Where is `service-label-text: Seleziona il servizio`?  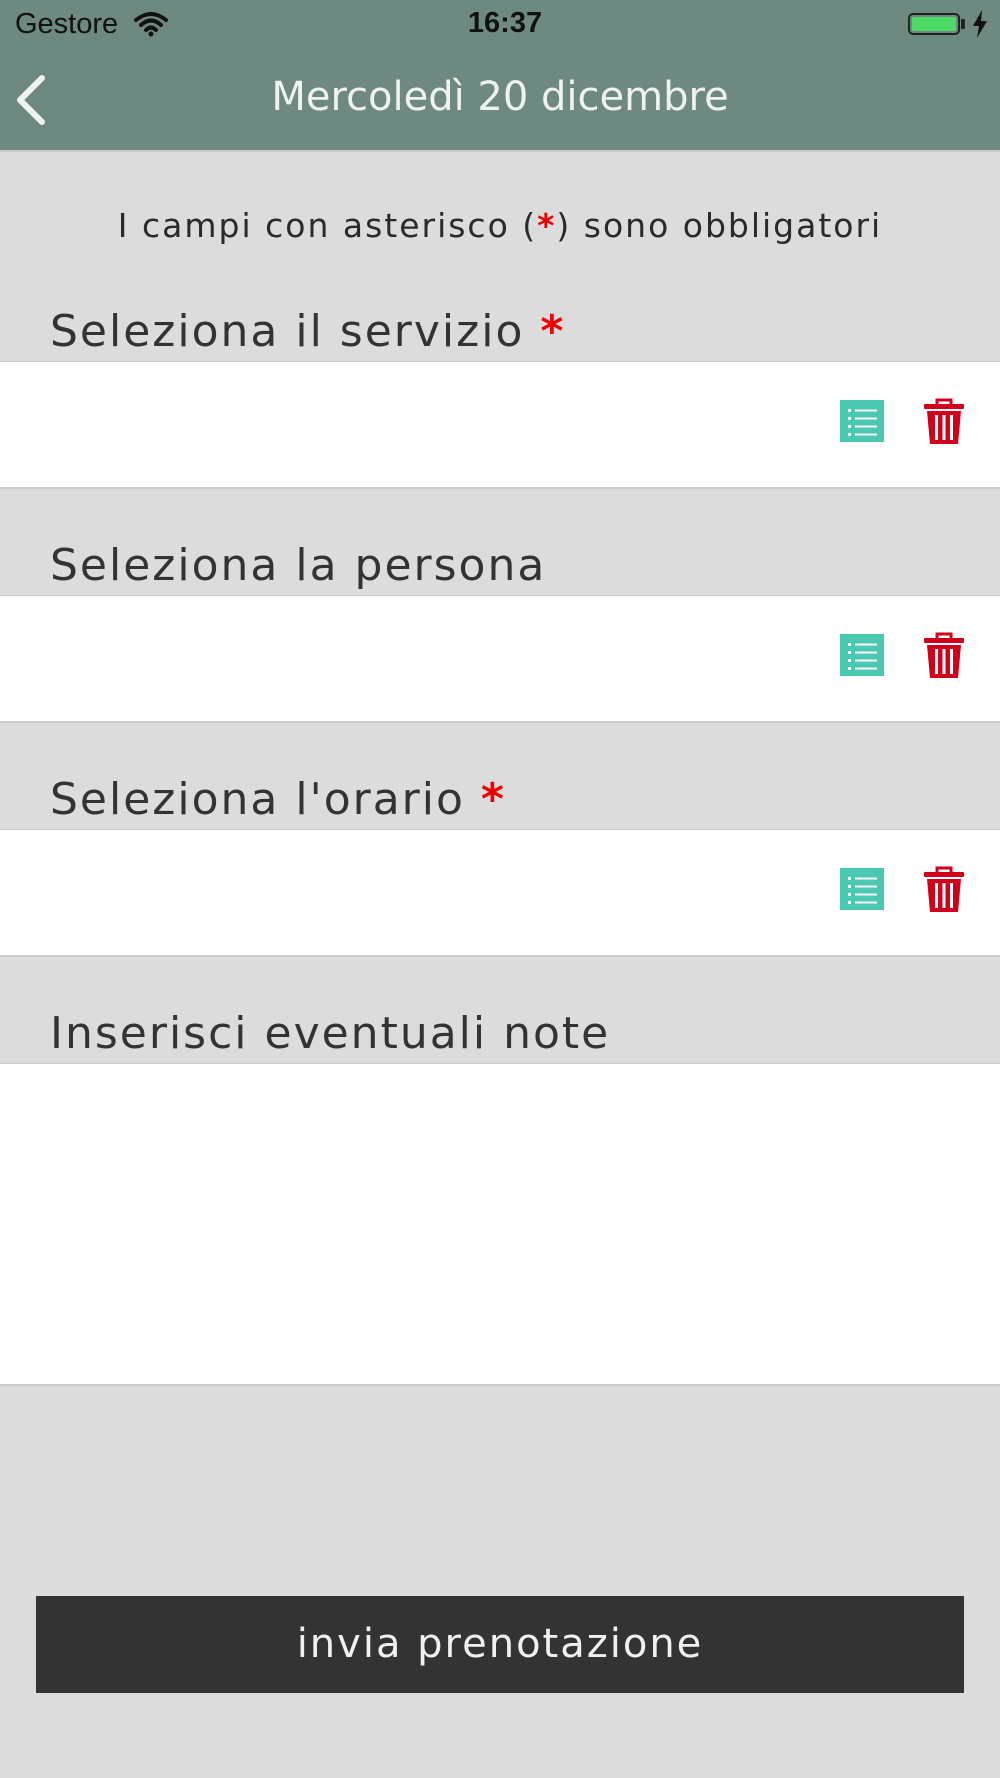
service-label-text: Seleziona il servizio is located at coordinates (287, 331).